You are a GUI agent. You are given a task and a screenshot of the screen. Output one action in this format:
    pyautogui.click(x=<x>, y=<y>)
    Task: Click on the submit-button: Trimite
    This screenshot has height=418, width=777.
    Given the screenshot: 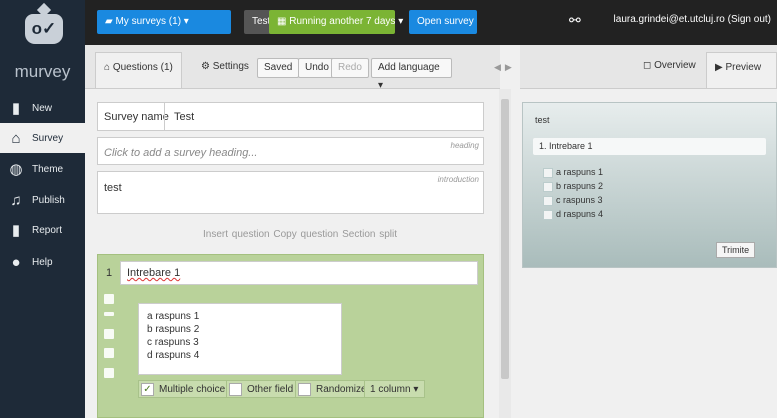 What is the action you would take?
    pyautogui.click(x=736, y=250)
    